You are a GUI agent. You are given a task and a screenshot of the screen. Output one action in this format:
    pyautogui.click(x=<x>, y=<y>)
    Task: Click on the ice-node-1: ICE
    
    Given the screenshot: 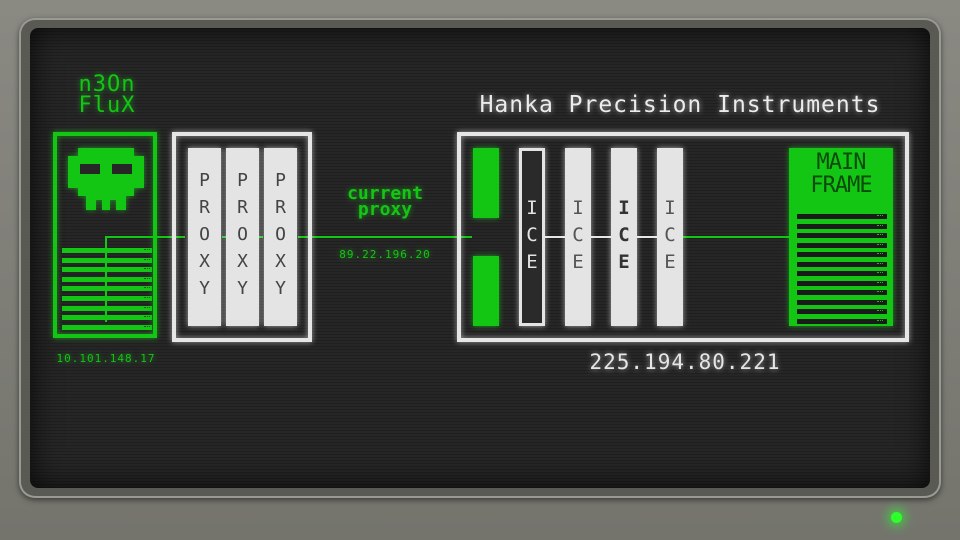 What is the action you would take?
    pyautogui.click(x=532, y=237)
    